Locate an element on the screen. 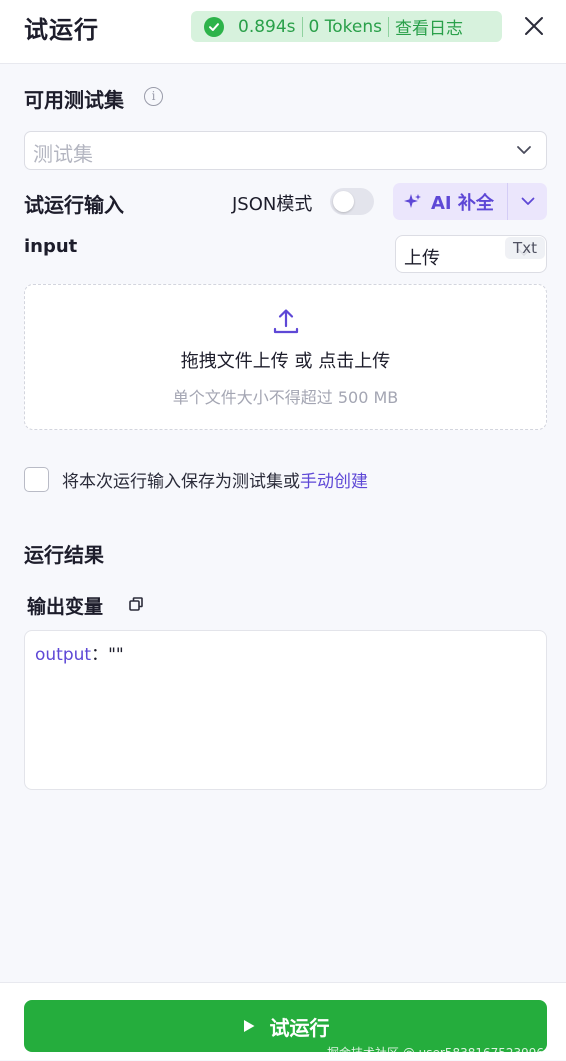 This screenshot has width=566, height=1061. ai-options-dropdown is located at coordinates (527, 201).